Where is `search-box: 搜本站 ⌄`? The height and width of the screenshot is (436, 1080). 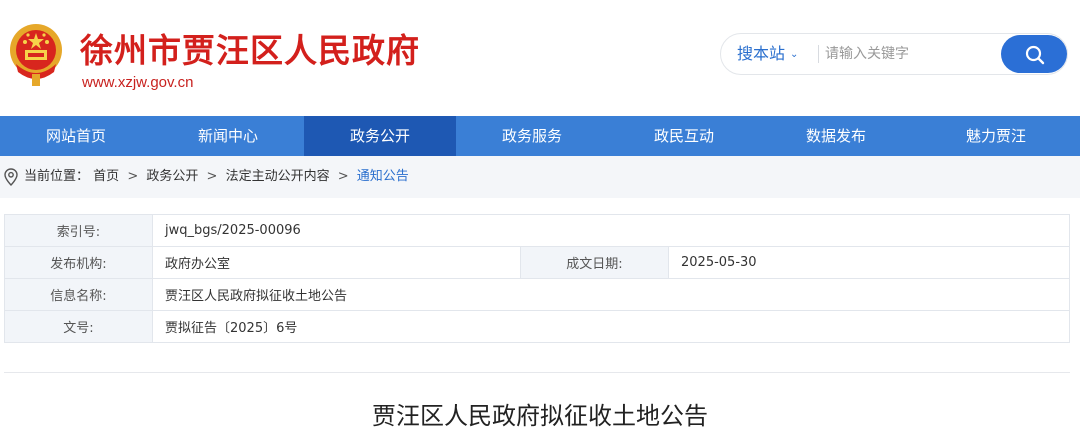
search-box: 搜本站 ⌄ is located at coordinates (894, 54).